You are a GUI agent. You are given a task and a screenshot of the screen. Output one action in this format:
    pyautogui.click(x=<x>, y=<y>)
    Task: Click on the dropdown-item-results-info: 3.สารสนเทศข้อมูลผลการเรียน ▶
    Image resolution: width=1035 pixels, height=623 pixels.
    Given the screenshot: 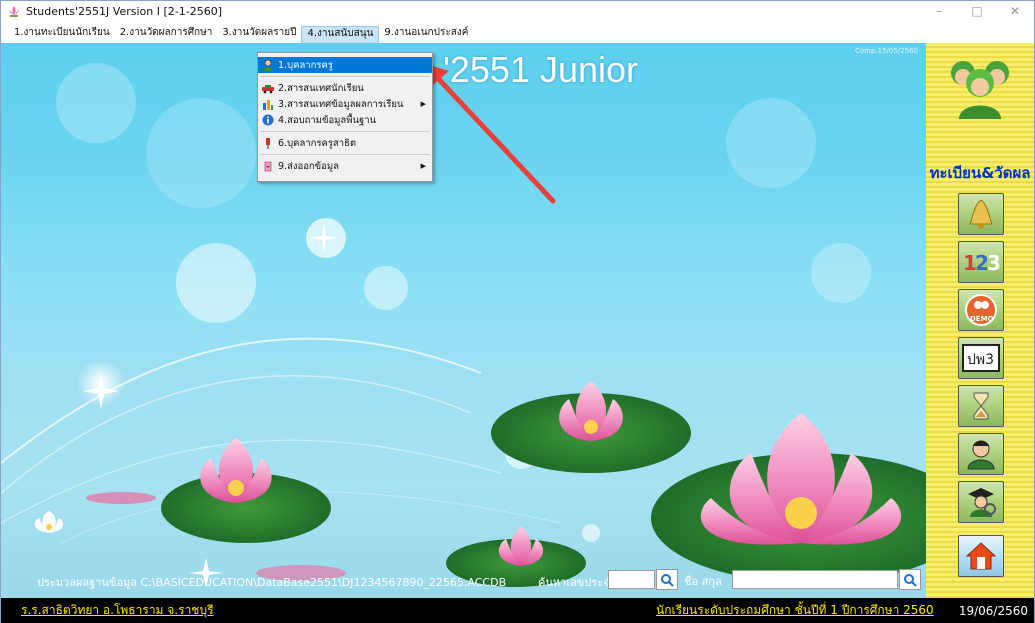 What is the action you would take?
    pyautogui.click(x=345, y=104)
    